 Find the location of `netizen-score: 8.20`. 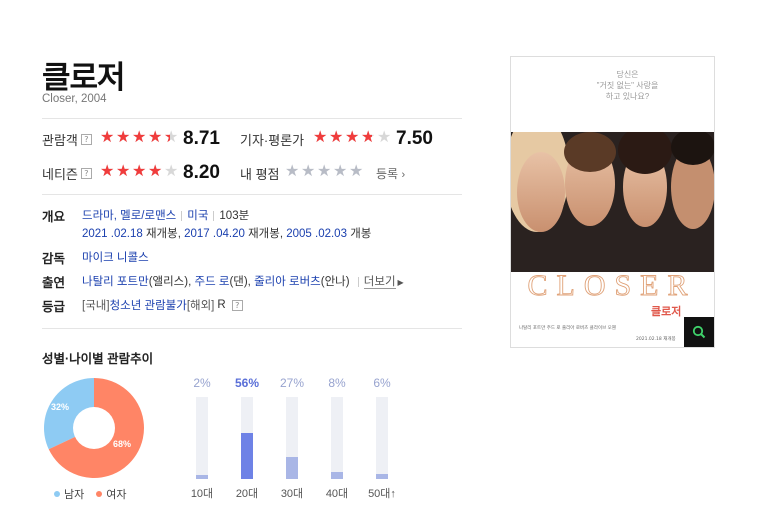

netizen-score: 8.20 is located at coordinates (201, 172).